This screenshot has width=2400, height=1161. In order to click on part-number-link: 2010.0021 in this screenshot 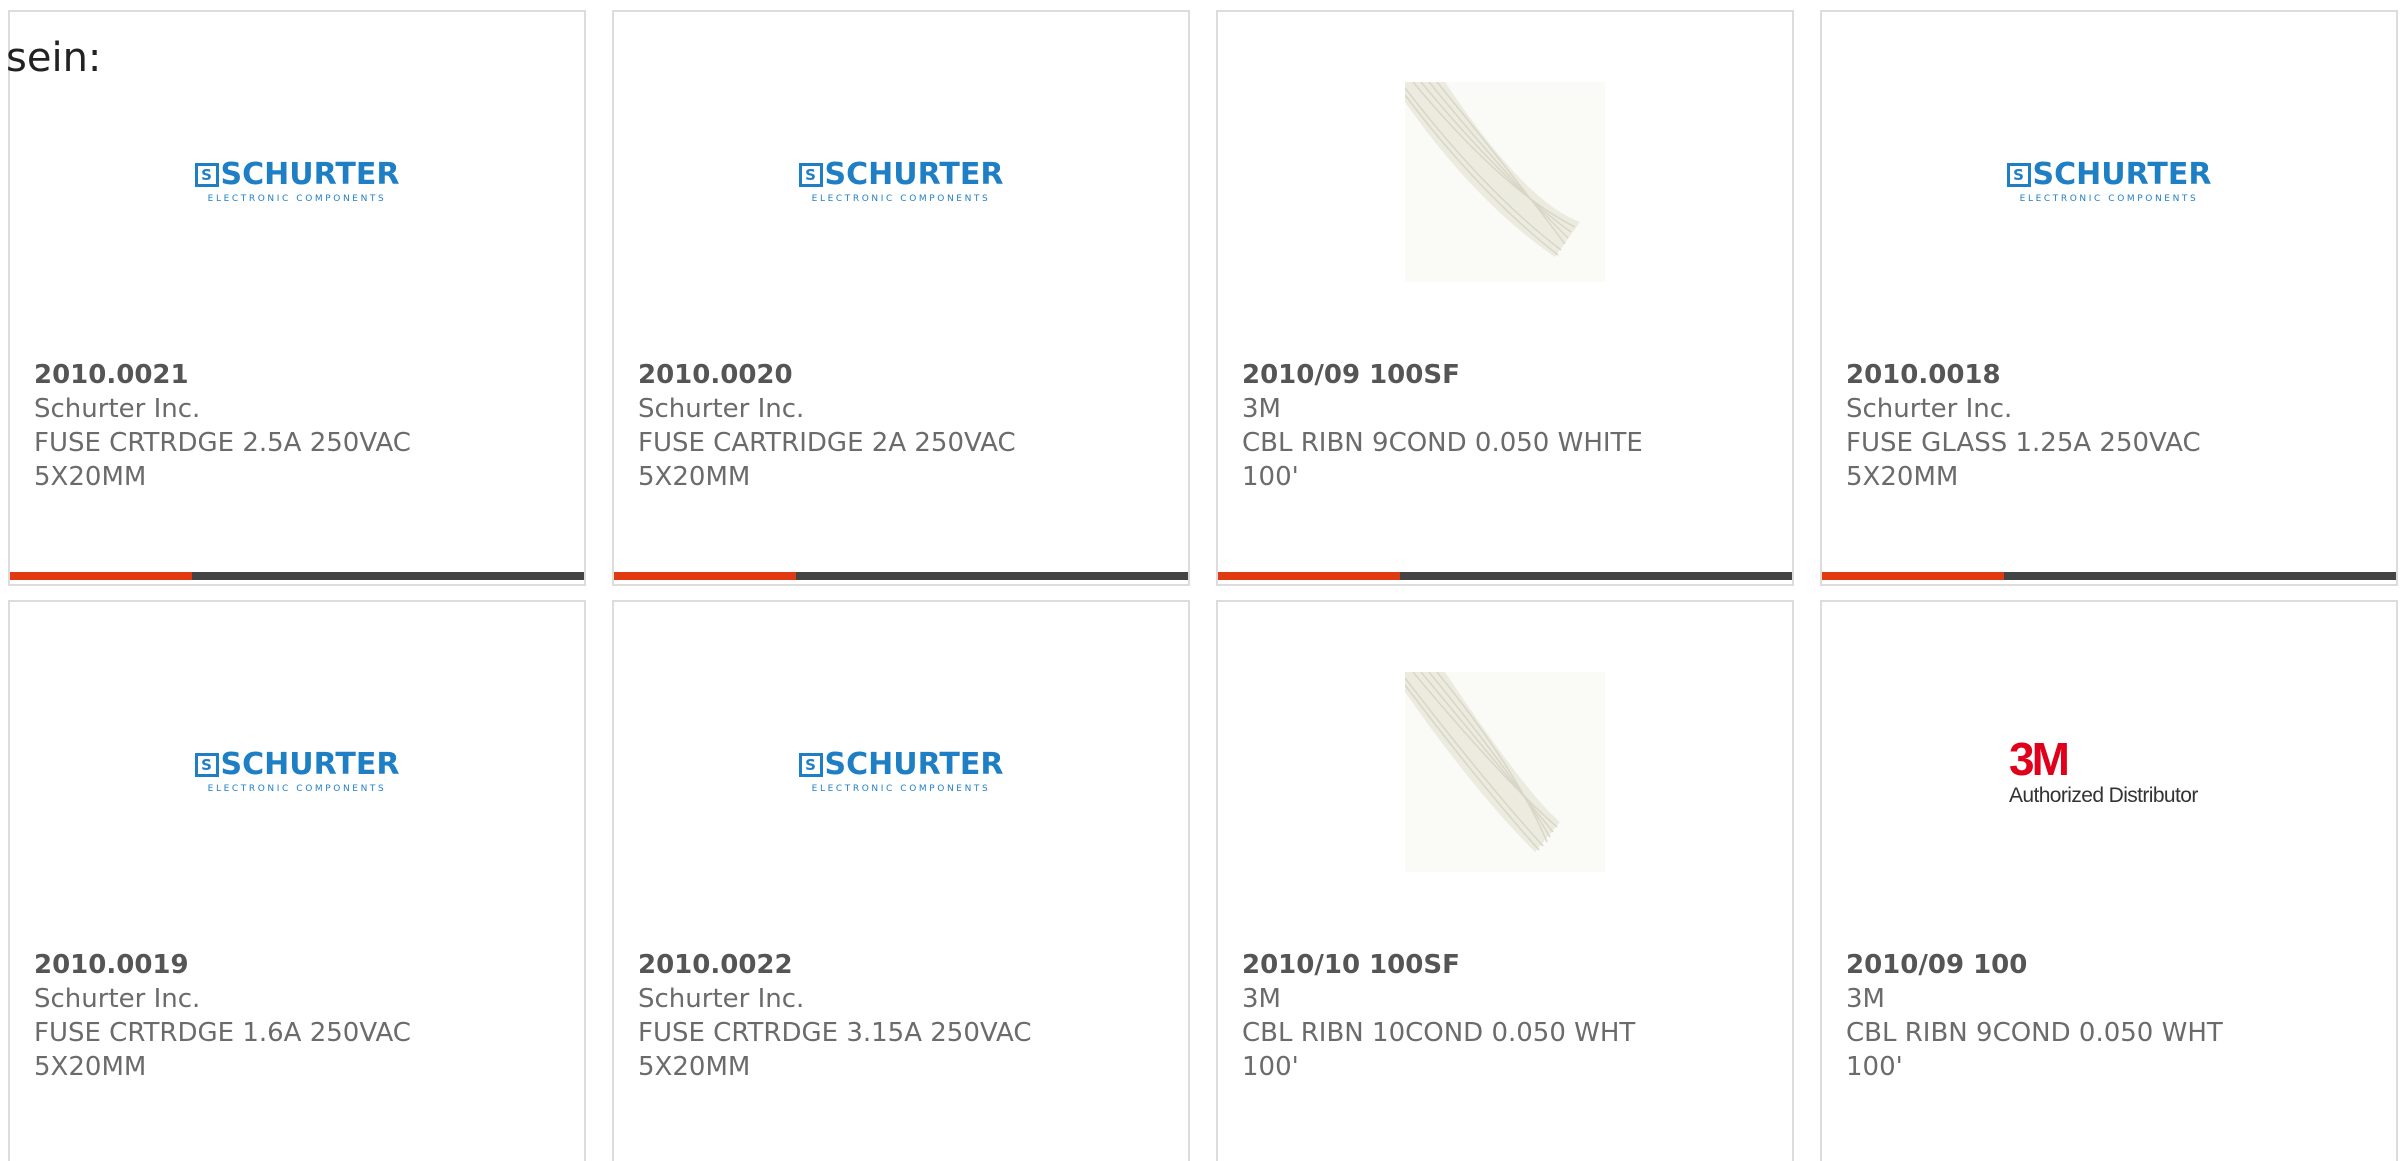, I will do `click(254, 375)`.